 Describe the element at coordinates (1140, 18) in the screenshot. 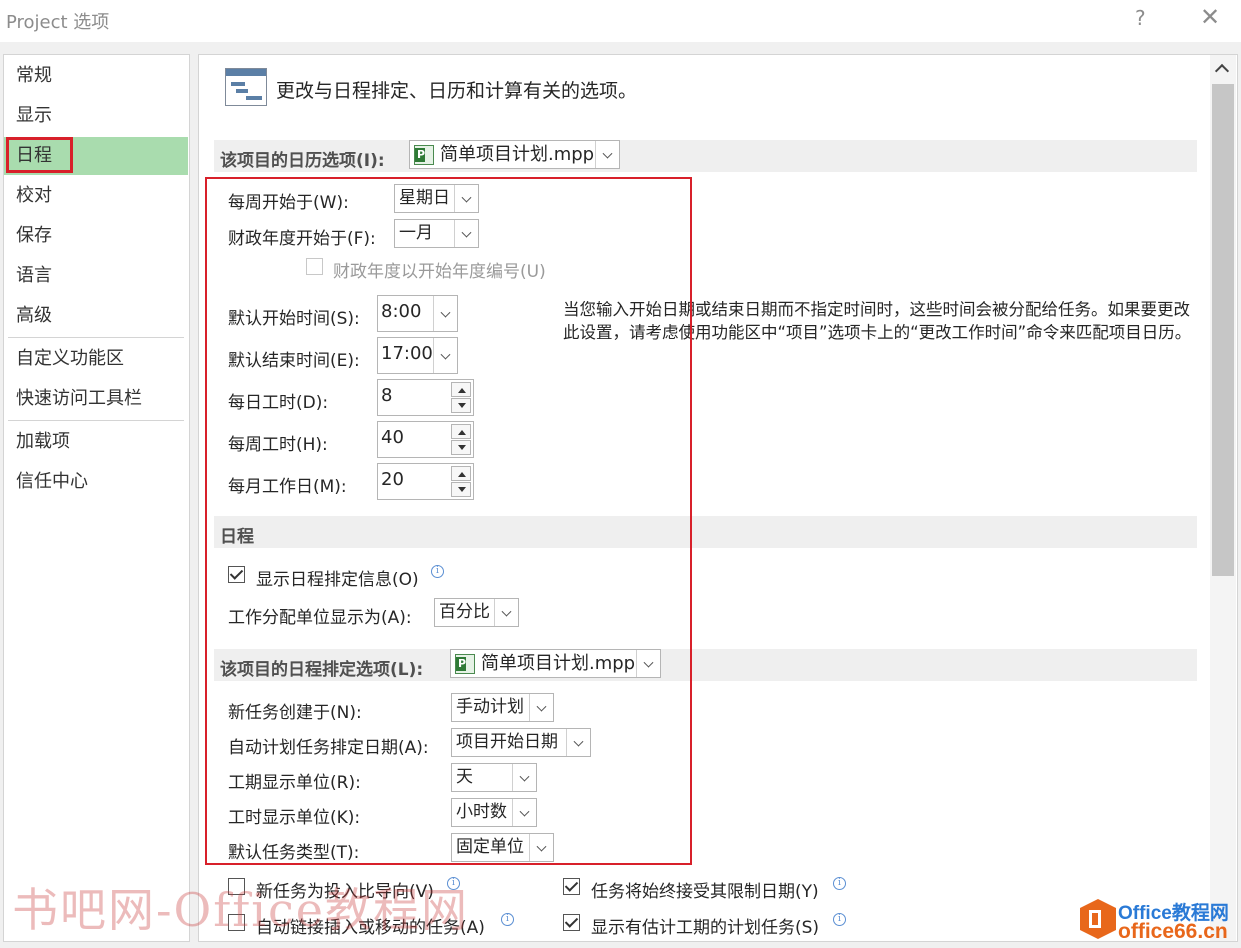

I see `help-button: ?` at that location.